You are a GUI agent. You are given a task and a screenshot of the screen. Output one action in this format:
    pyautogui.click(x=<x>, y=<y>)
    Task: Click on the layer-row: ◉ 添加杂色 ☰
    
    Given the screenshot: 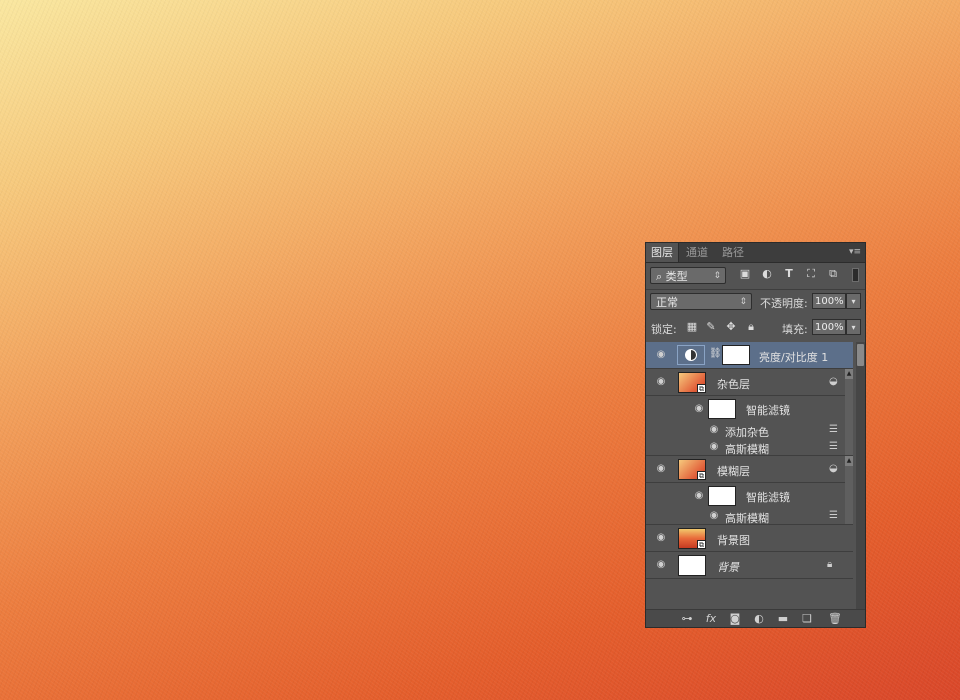 What is the action you would take?
    pyautogui.click(x=749, y=430)
    